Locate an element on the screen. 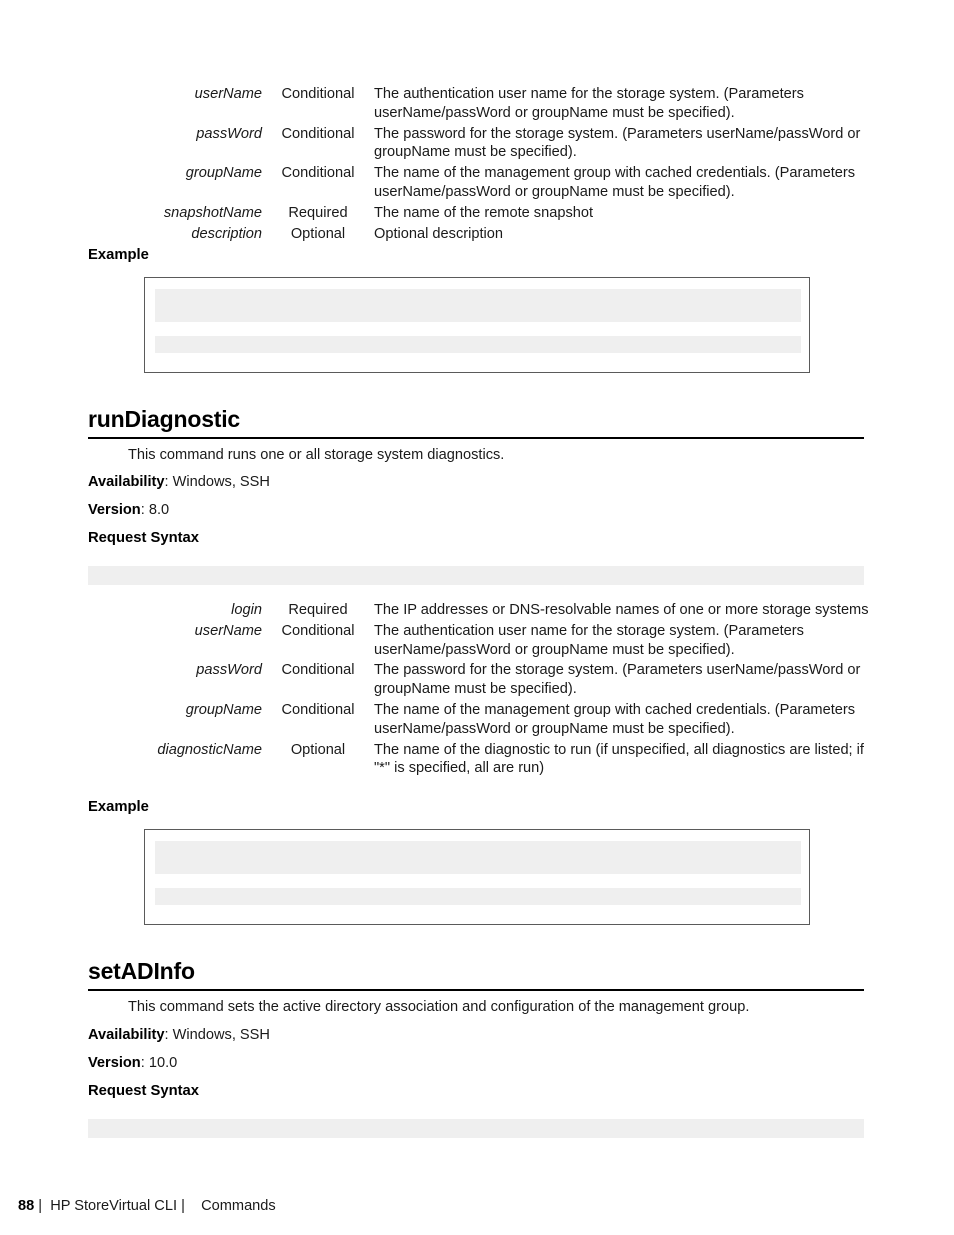 This screenshot has height=1235, width=954. param-name: snapshotName is located at coordinates (212, 212).